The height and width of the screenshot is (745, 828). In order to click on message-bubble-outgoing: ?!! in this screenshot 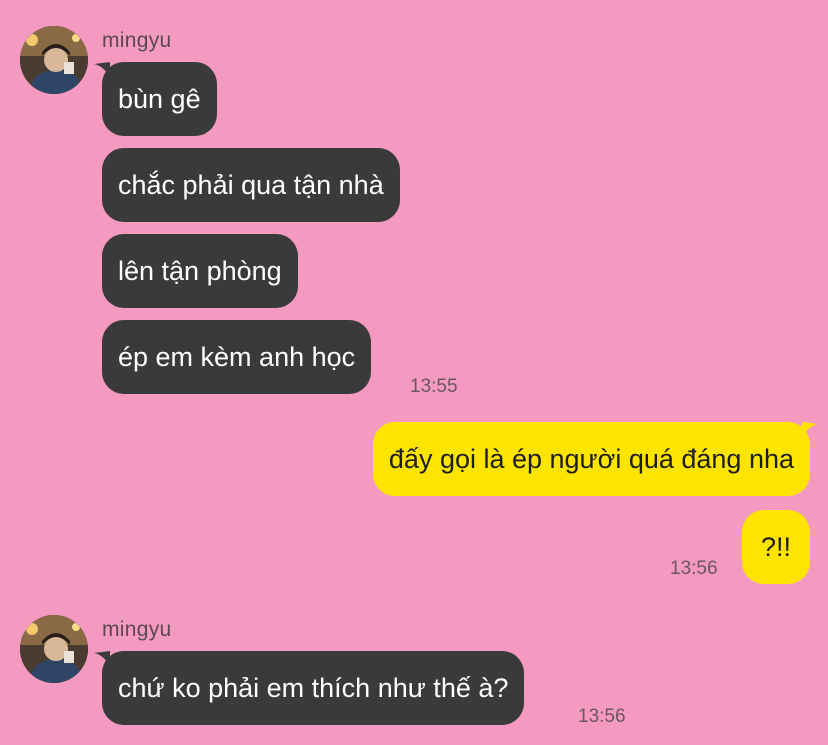, I will do `click(775, 547)`.